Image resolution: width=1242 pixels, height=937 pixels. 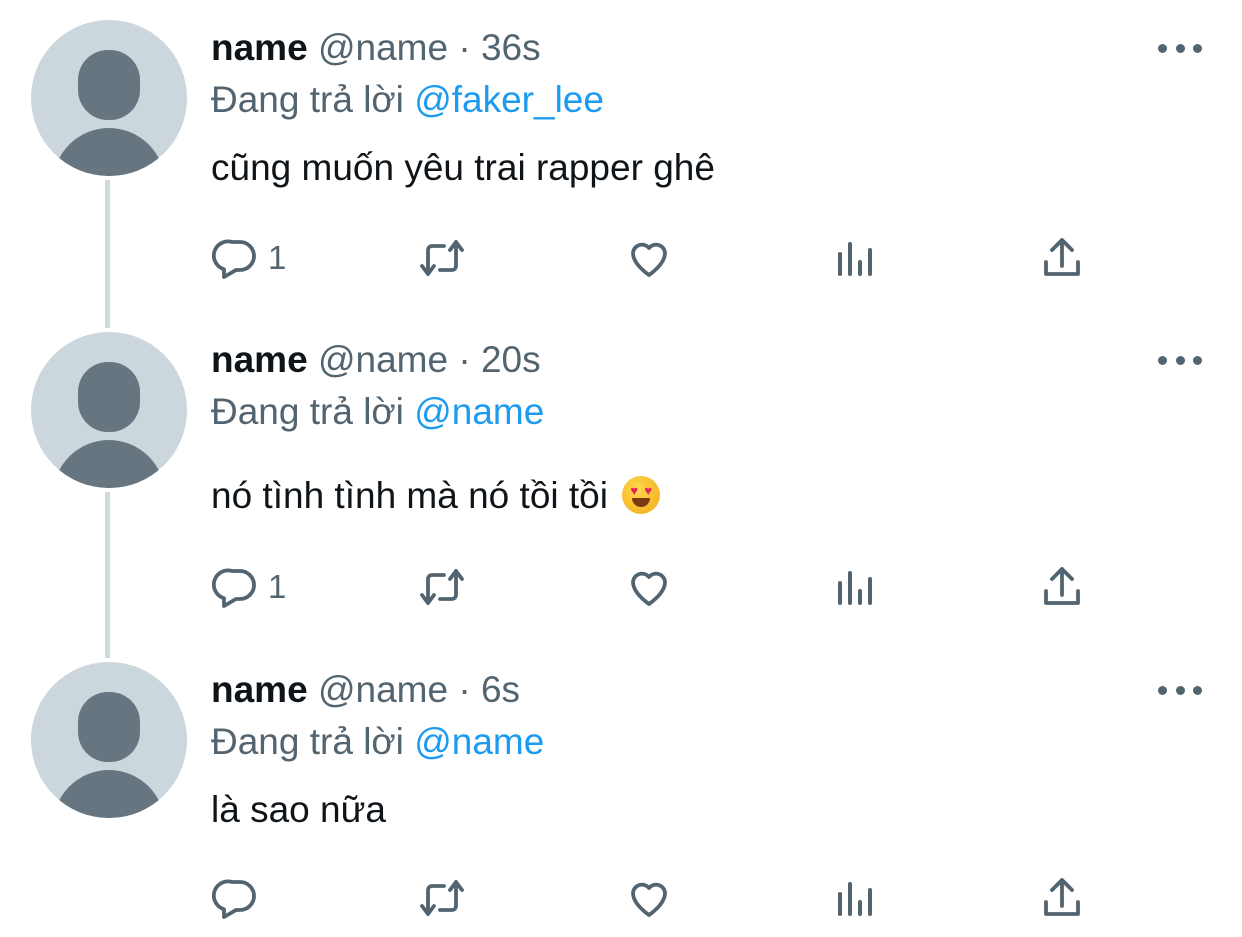 I want to click on tweet-actions, so click(x=621, y=898).